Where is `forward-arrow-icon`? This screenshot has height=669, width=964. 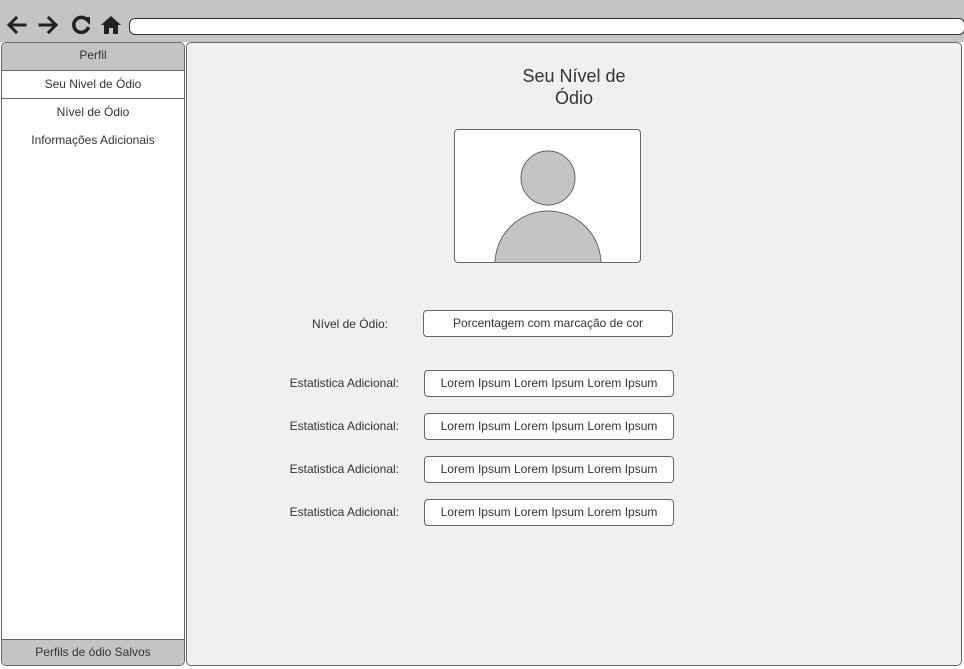 forward-arrow-icon is located at coordinates (48, 25).